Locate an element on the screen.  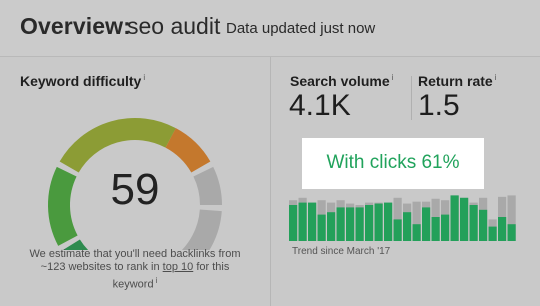
clicks-callout: With clicks 61% is located at coordinates (393, 163).